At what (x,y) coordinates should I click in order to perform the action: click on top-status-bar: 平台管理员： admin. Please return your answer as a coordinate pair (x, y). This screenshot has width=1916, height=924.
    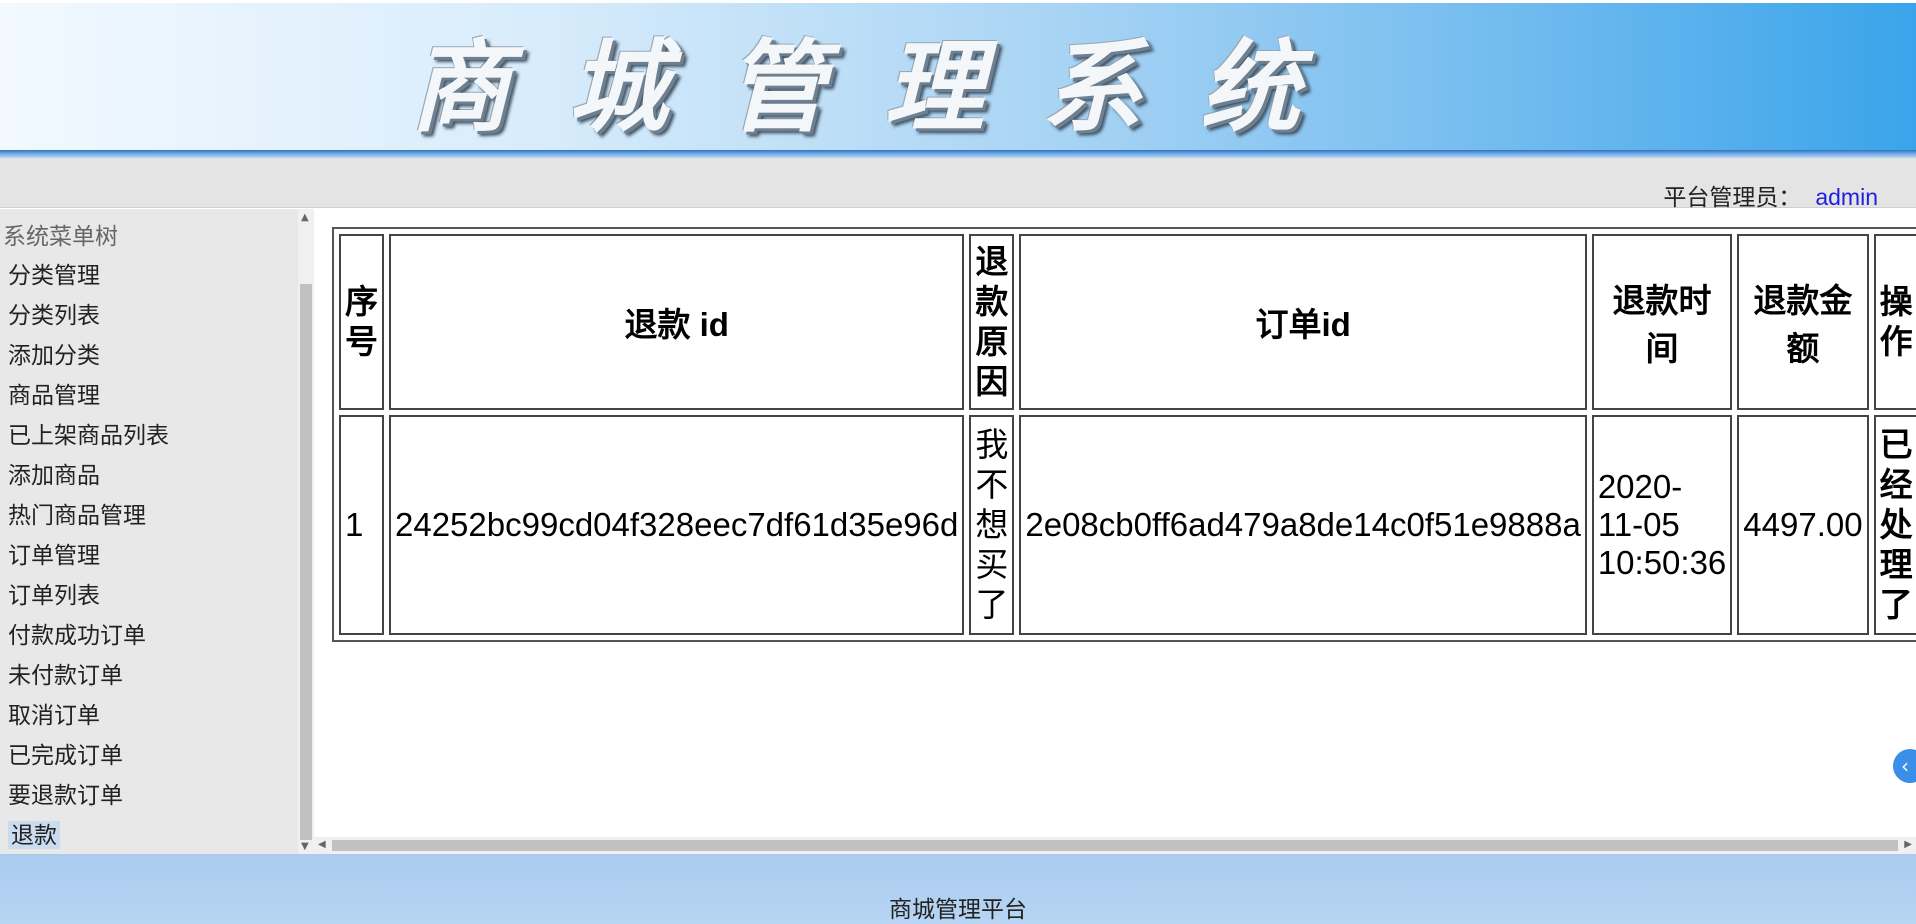
    Looking at the image, I should click on (958, 184).